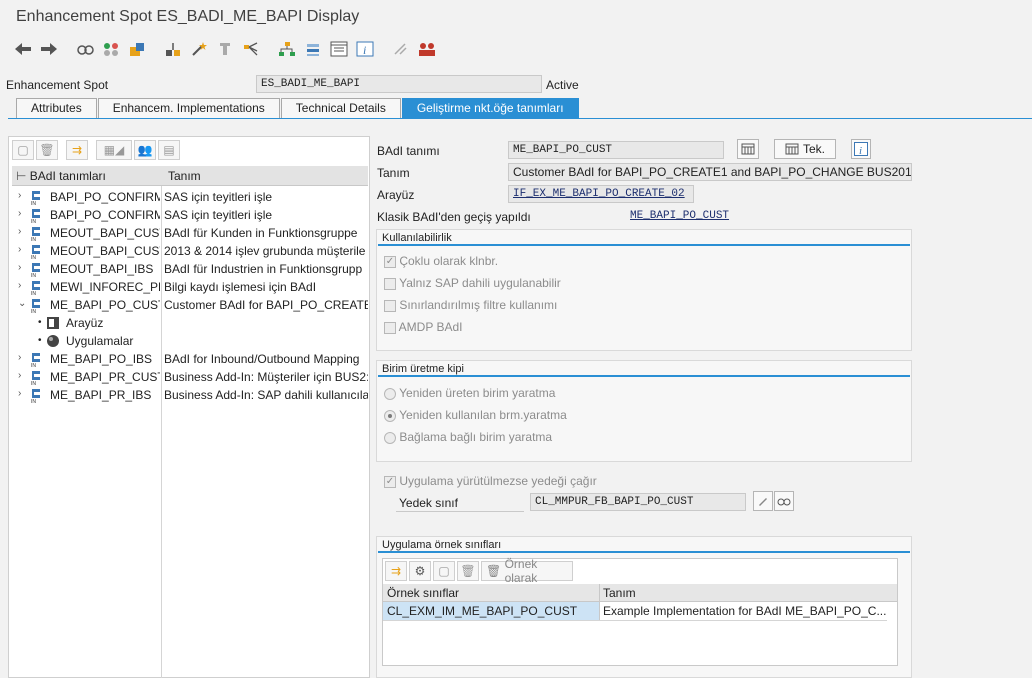  Describe the element at coordinates (261, 233) in the screenshot. I see `tree-row-description: BAdI für Kunden in Funktionsgruppe` at that location.